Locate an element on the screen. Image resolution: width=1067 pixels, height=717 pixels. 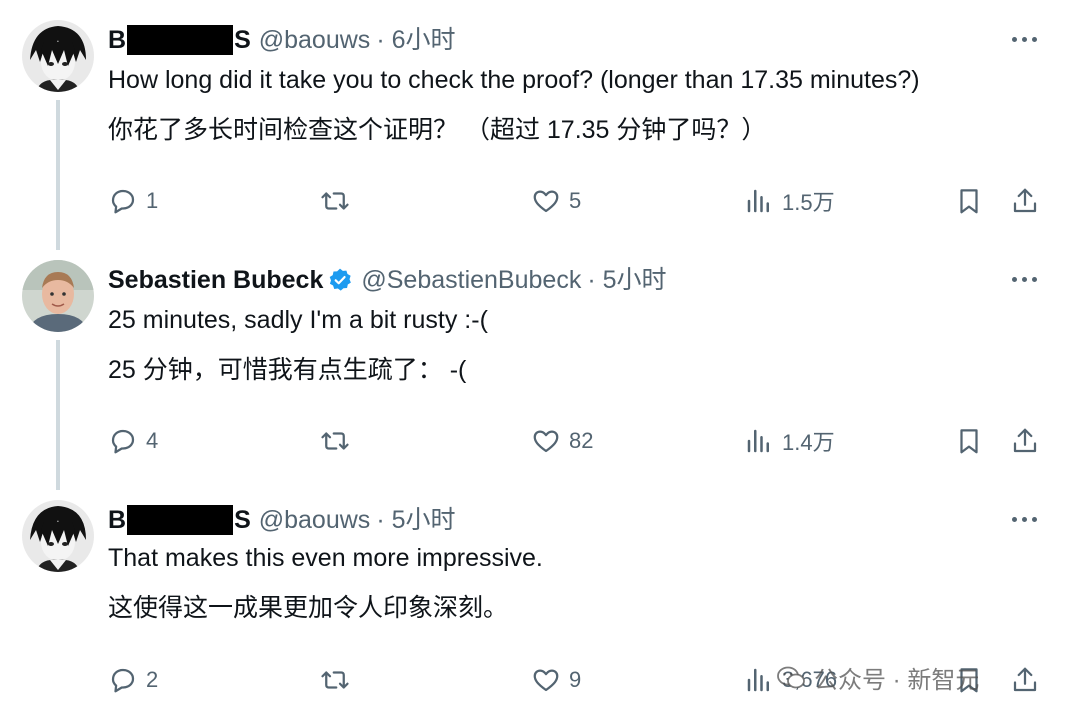
watermark: 公众号 · 新智元 is located at coordinates (877, 677).